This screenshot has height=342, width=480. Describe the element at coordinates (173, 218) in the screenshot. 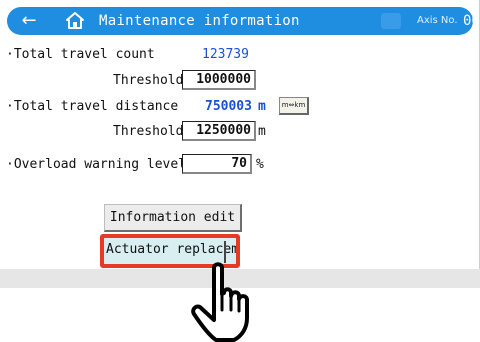

I see `information-edit-button: Information edit` at that location.